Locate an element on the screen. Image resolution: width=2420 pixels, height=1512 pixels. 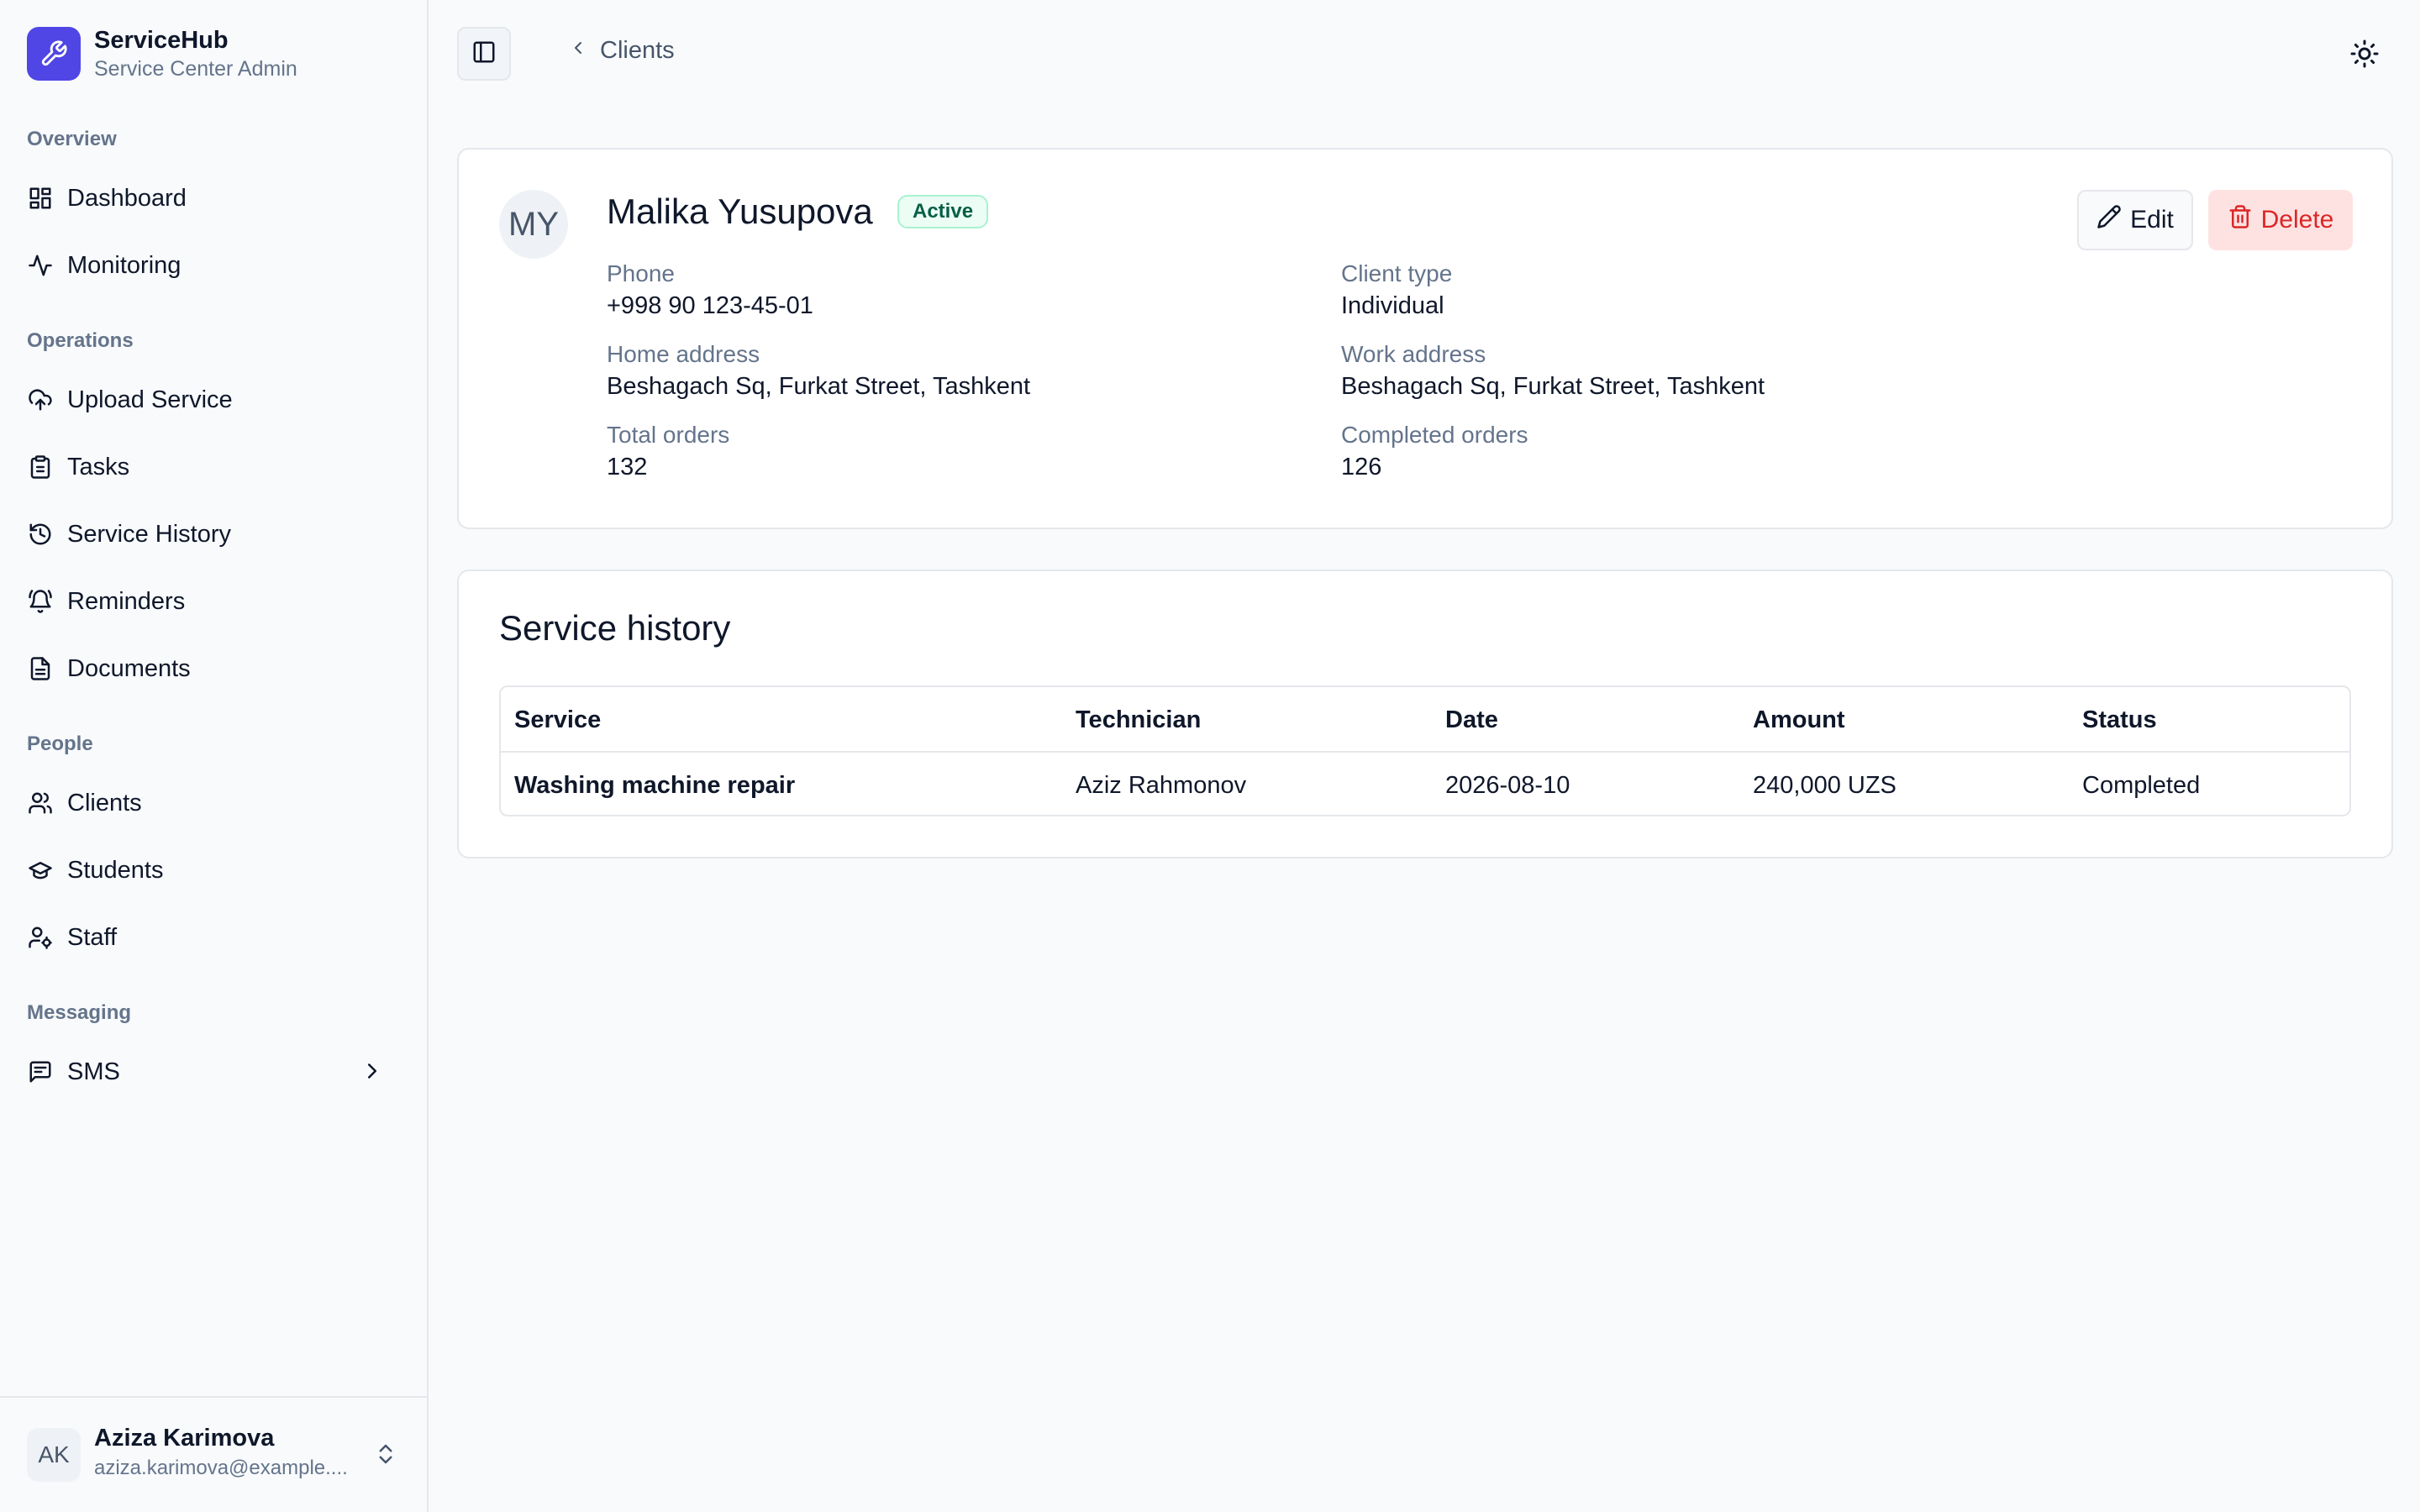
panel-left-icon is located at coordinates (484, 54).